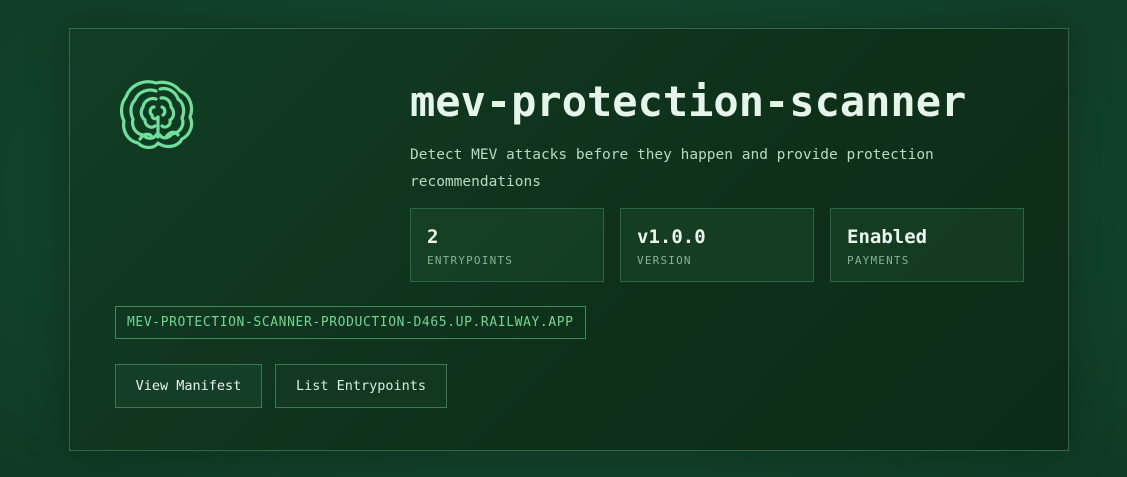  What do you see at coordinates (671, 237) in the screenshot?
I see `stat-value: v1.0.0` at bounding box center [671, 237].